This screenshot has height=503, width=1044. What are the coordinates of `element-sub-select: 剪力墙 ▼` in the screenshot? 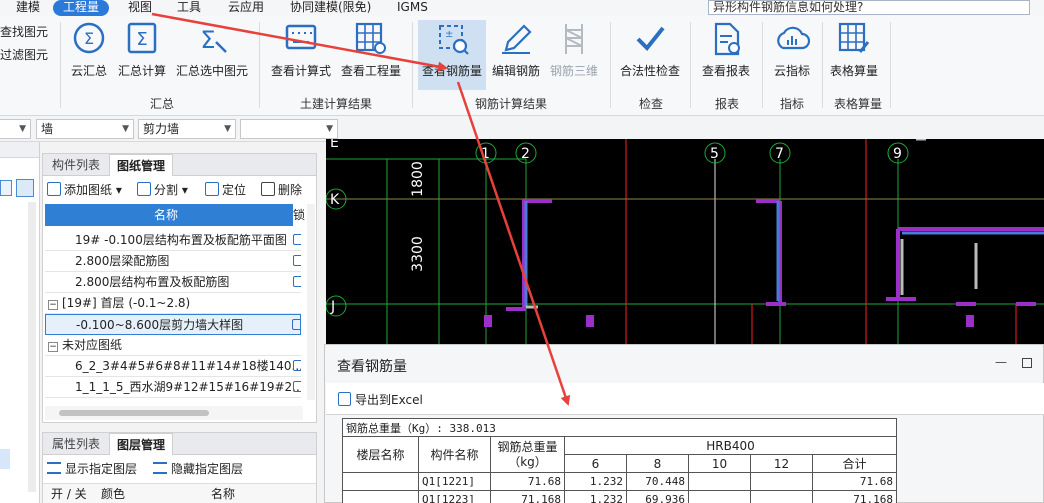 It's located at (187, 129).